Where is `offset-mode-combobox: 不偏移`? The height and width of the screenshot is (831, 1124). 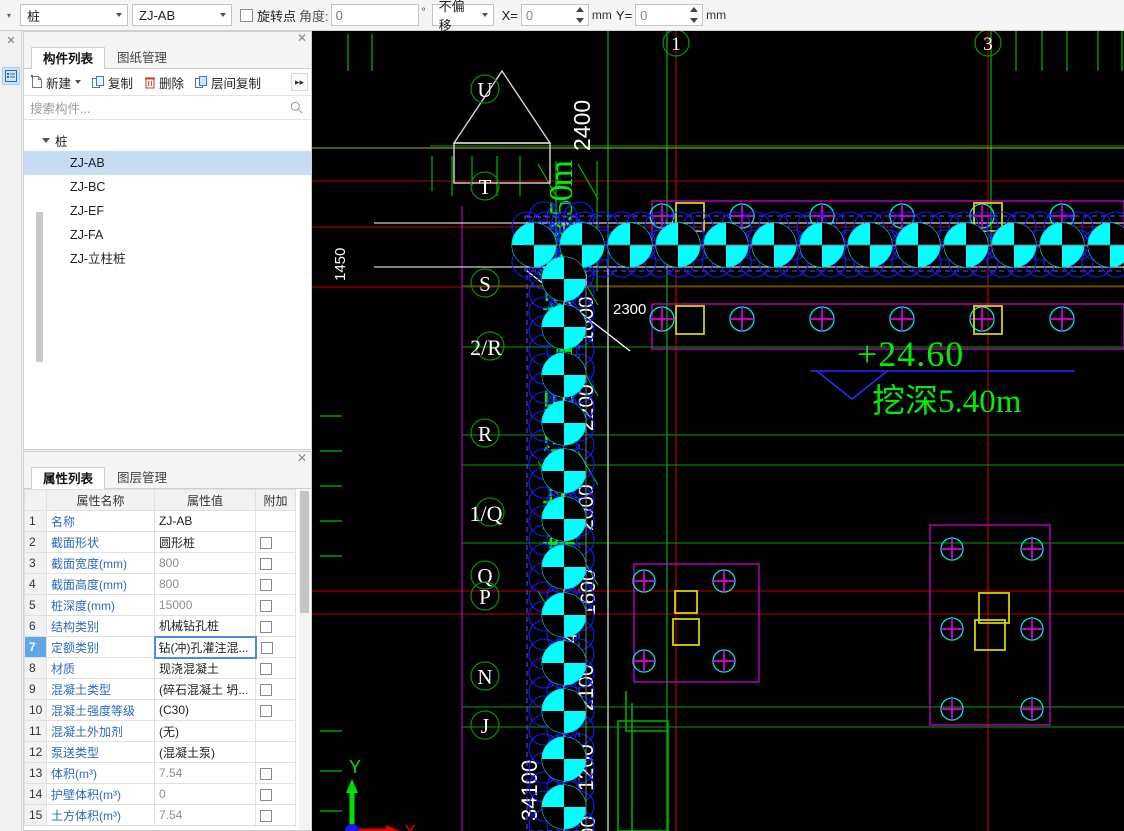
offset-mode-combobox: 不偏移 is located at coordinates (462, 16).